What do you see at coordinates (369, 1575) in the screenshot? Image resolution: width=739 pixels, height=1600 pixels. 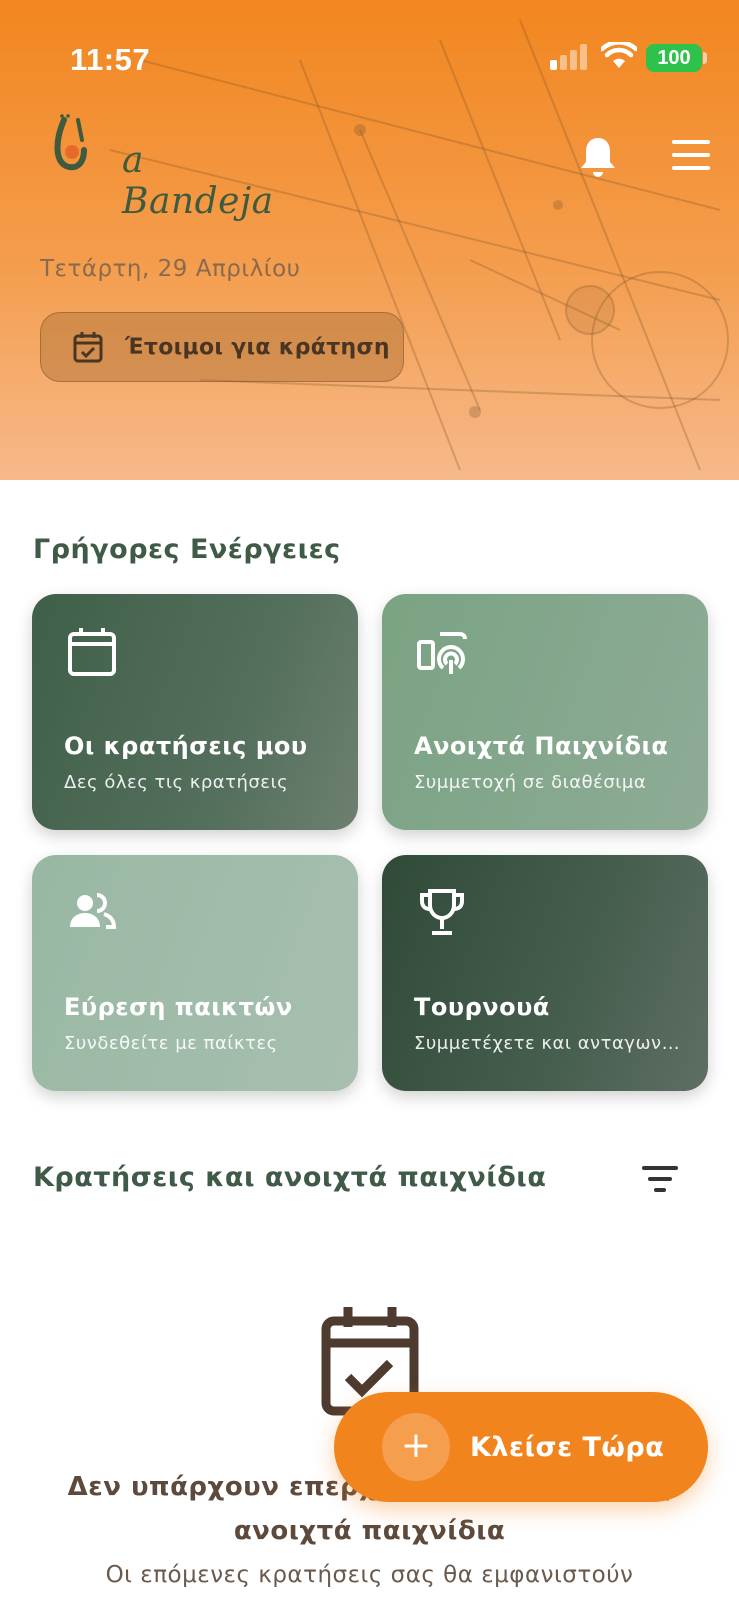 I see `empty-state-subtitle: Οι επόμενες κρατήσεις σας θα εμφανιστούν` at bounding box center [369, 1575].